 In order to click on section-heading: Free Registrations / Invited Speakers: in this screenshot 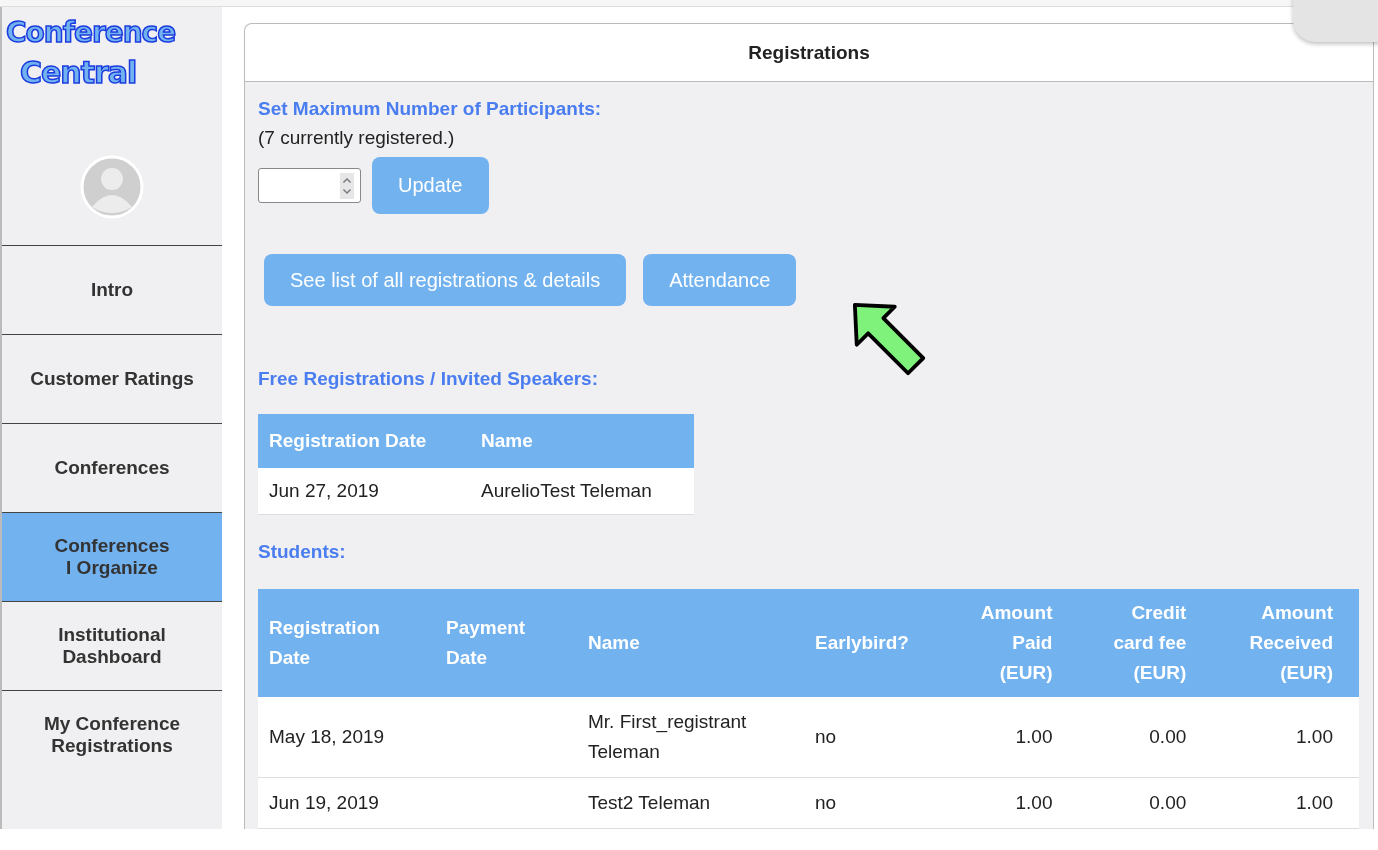, I will do `click(428, 379)`.